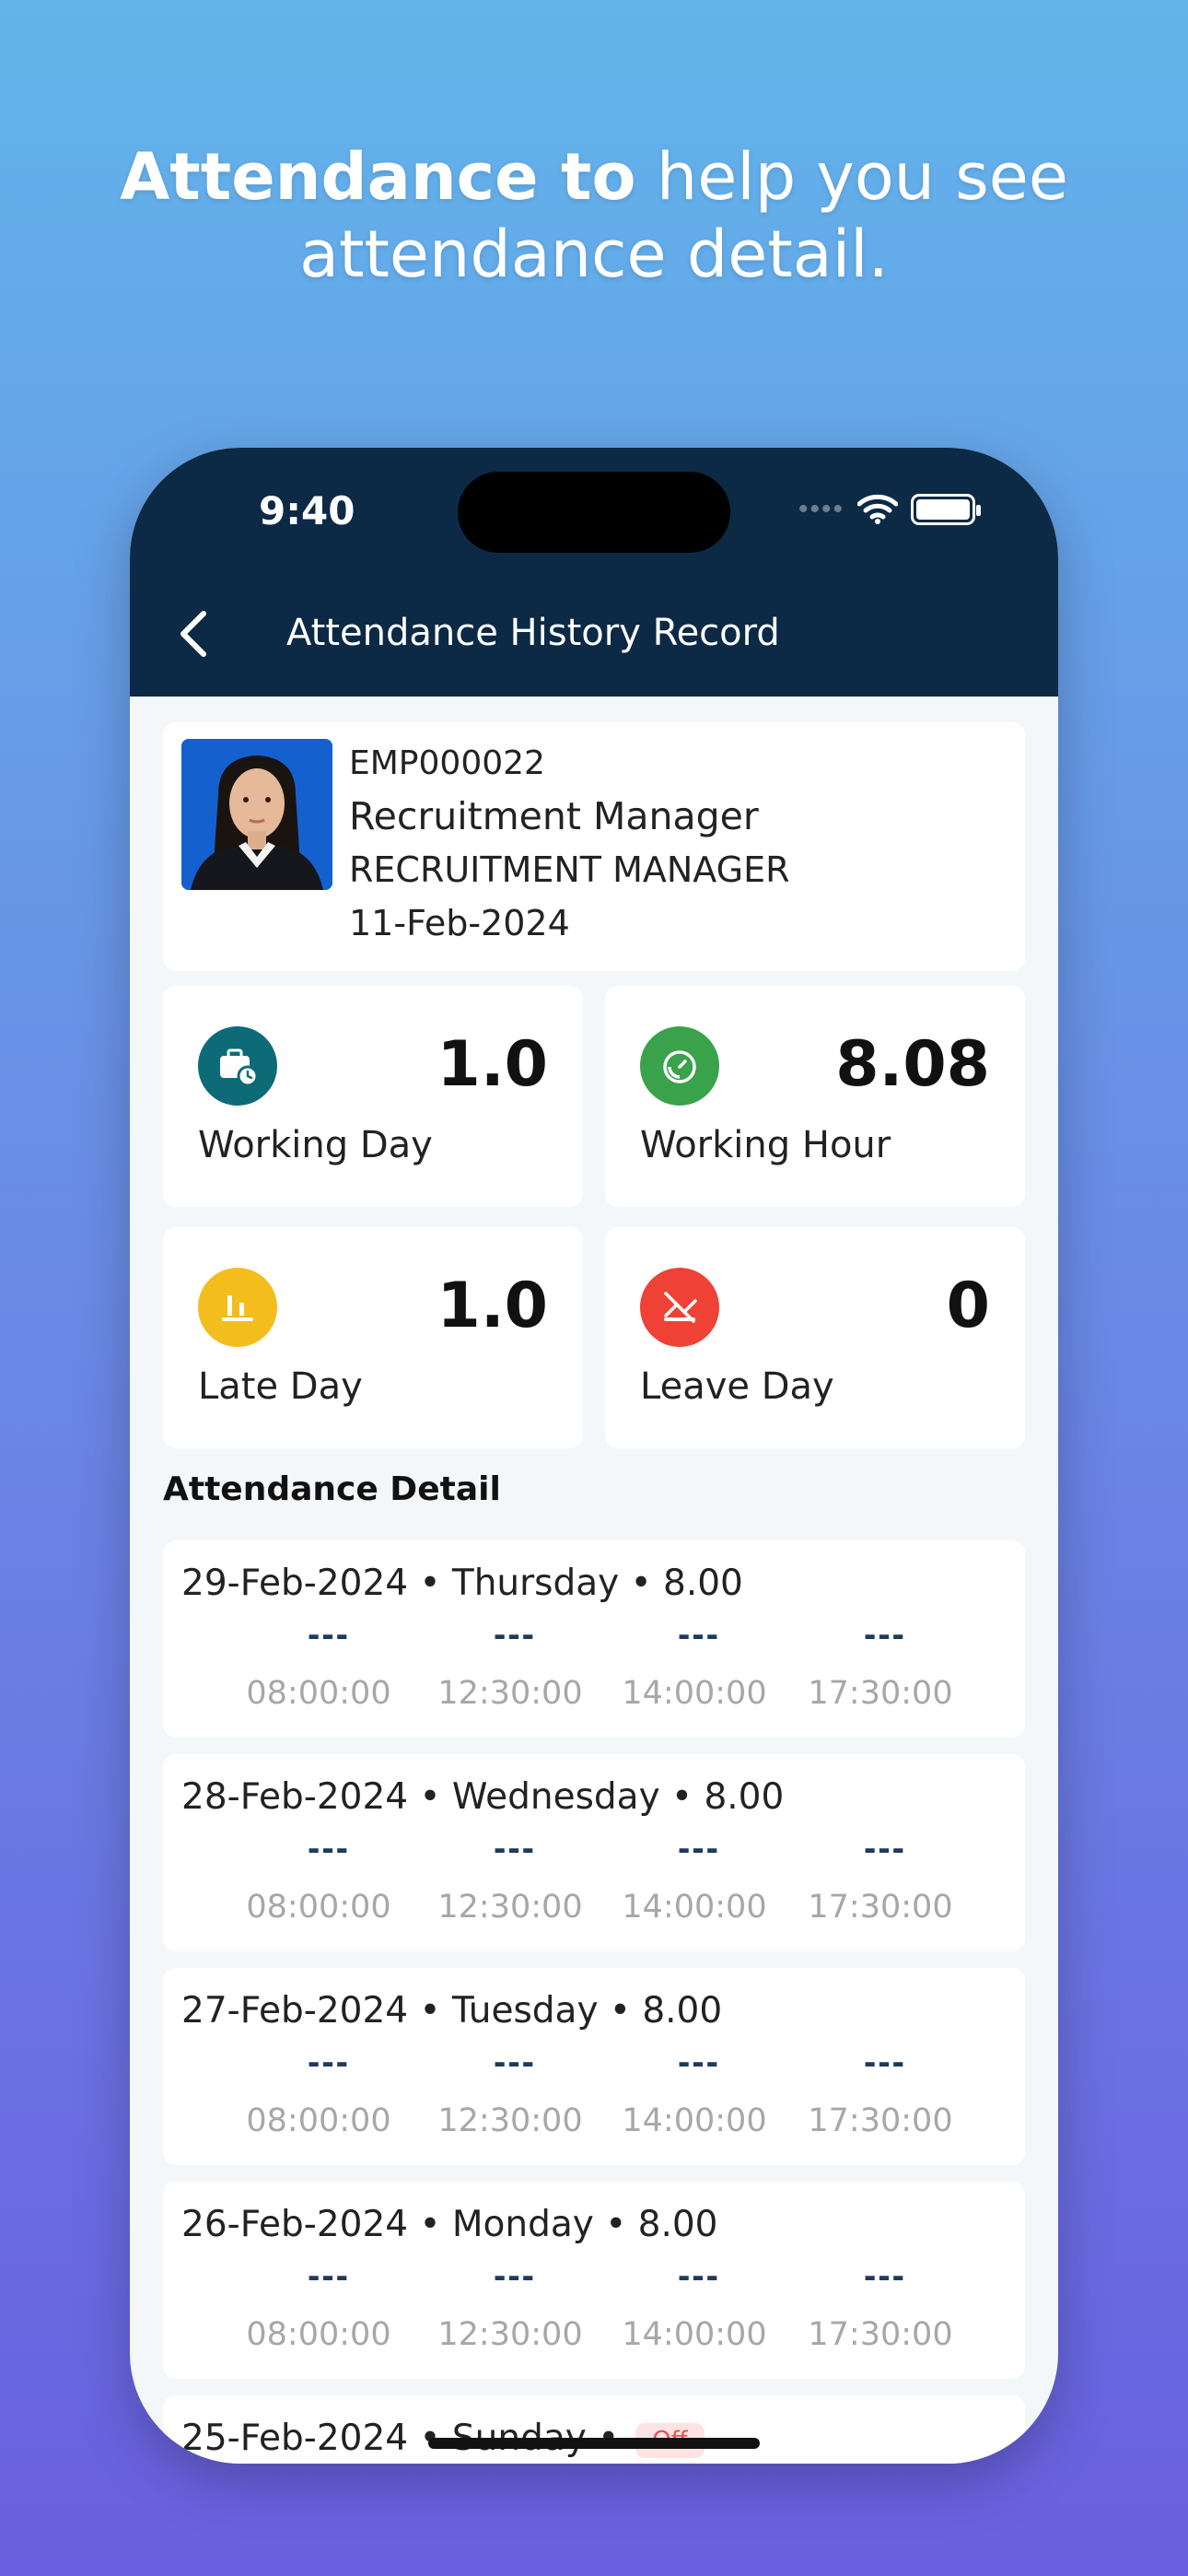 The width and height of the screenshot is (1188, 2576). Describe the element at coordinates (533, 633) in the screenshot. I see `page-title: Attendance History Record` at that location.